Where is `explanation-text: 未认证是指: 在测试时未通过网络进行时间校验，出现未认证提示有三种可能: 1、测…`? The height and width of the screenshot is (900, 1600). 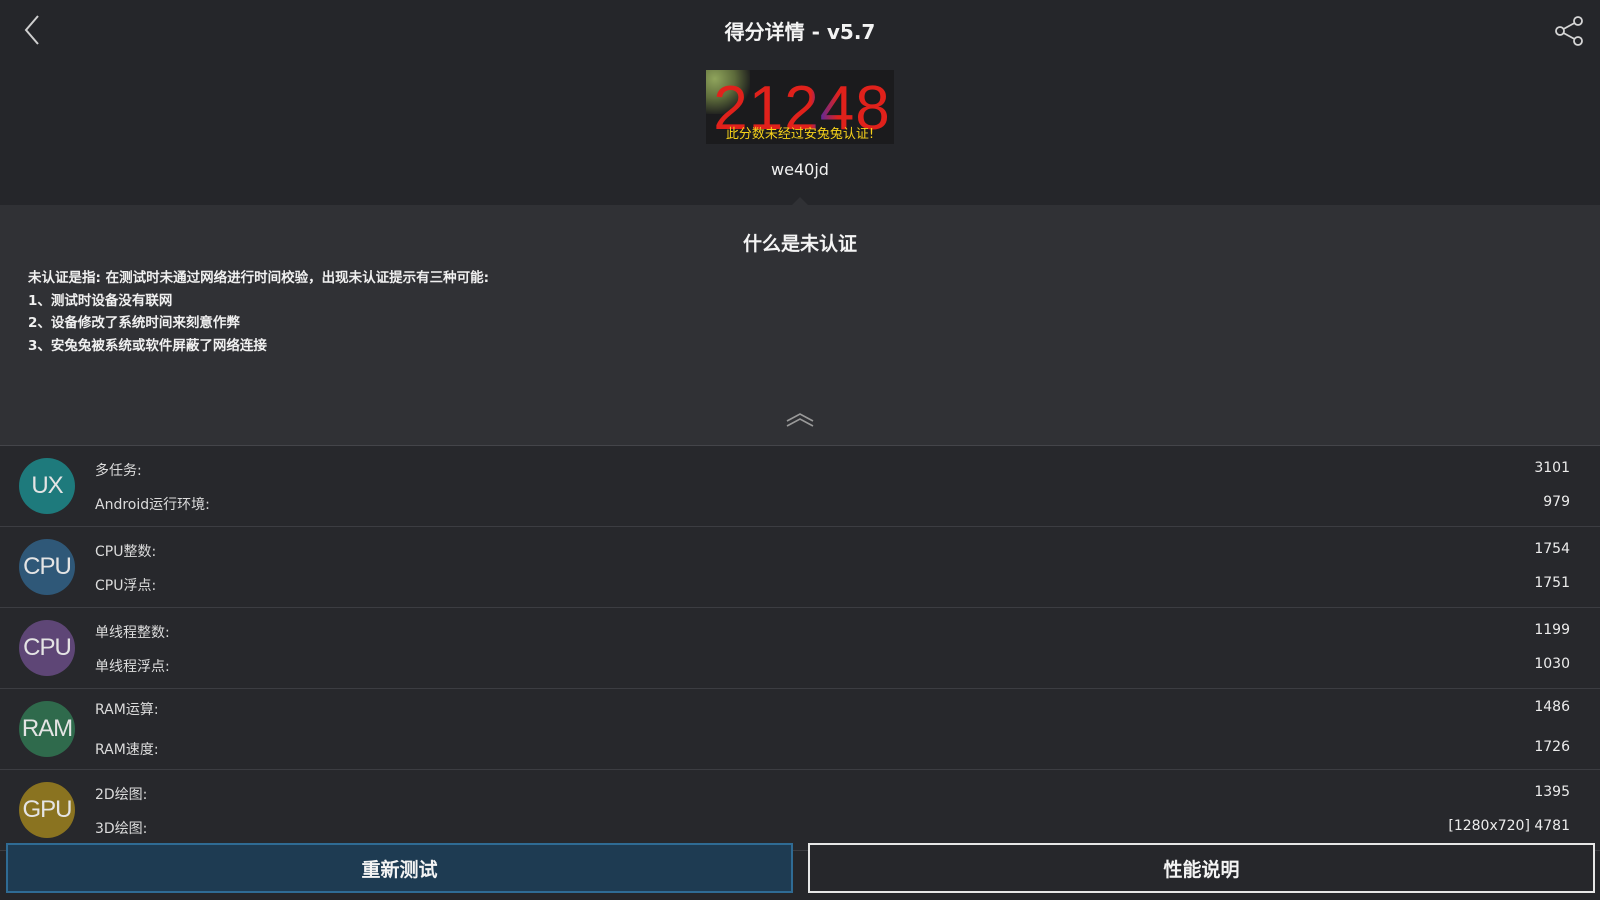 explanation-text: 未认证是指: 在测试时未通过网络进行时间校验，出现未认证提示有三种可能: 1、测… is located at coordinates (258, 312).